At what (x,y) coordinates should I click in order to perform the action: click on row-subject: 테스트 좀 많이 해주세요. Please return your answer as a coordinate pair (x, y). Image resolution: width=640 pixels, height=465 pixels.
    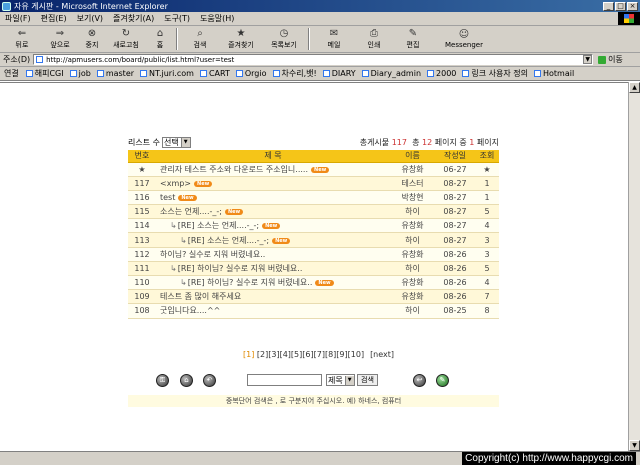
    Looking at the image, I should click on (200, 296).